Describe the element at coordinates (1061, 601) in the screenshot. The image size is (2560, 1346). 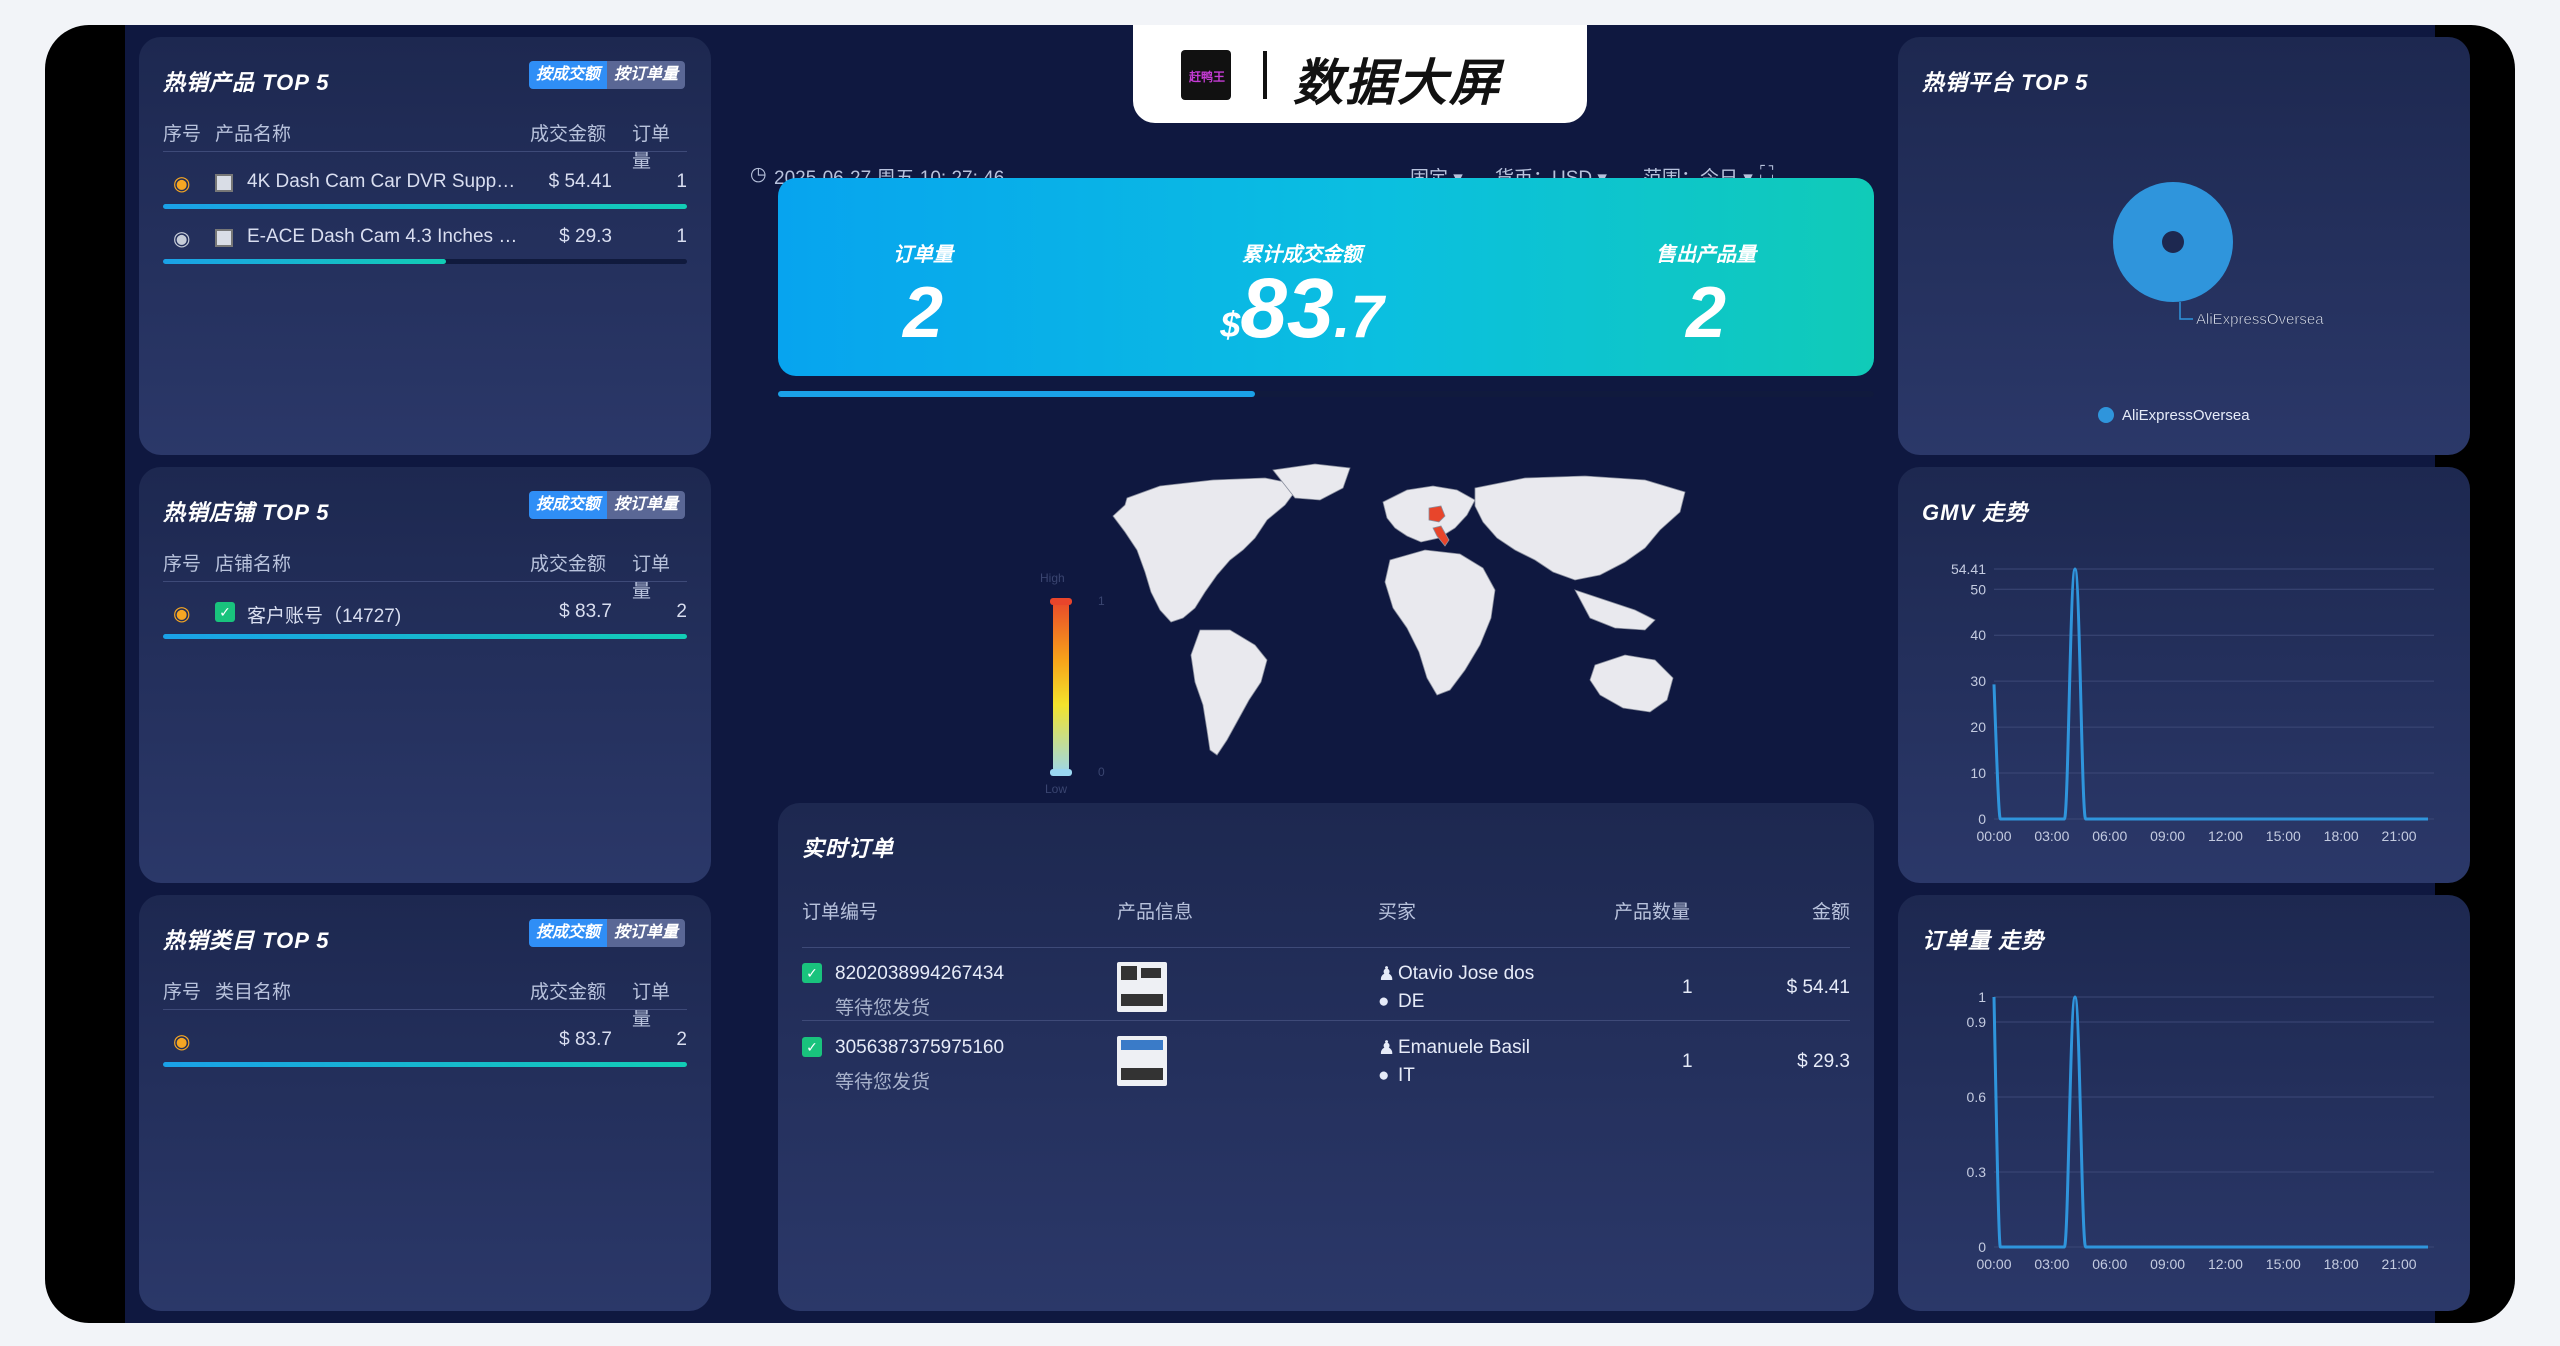
I see `legend-max-handle` at that location.